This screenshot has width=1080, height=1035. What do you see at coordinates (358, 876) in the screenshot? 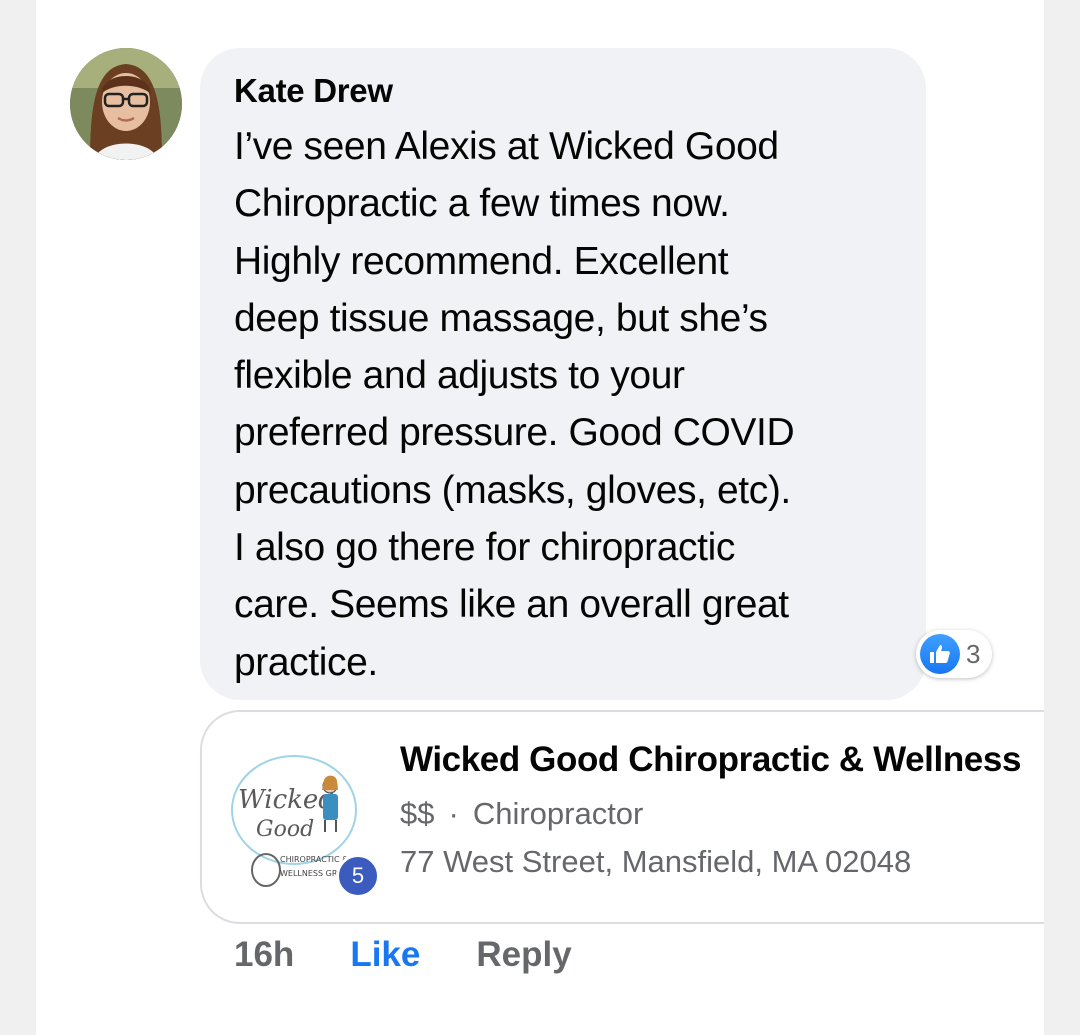
I see `notification-badge: 5` at bounding box center [358, 876].